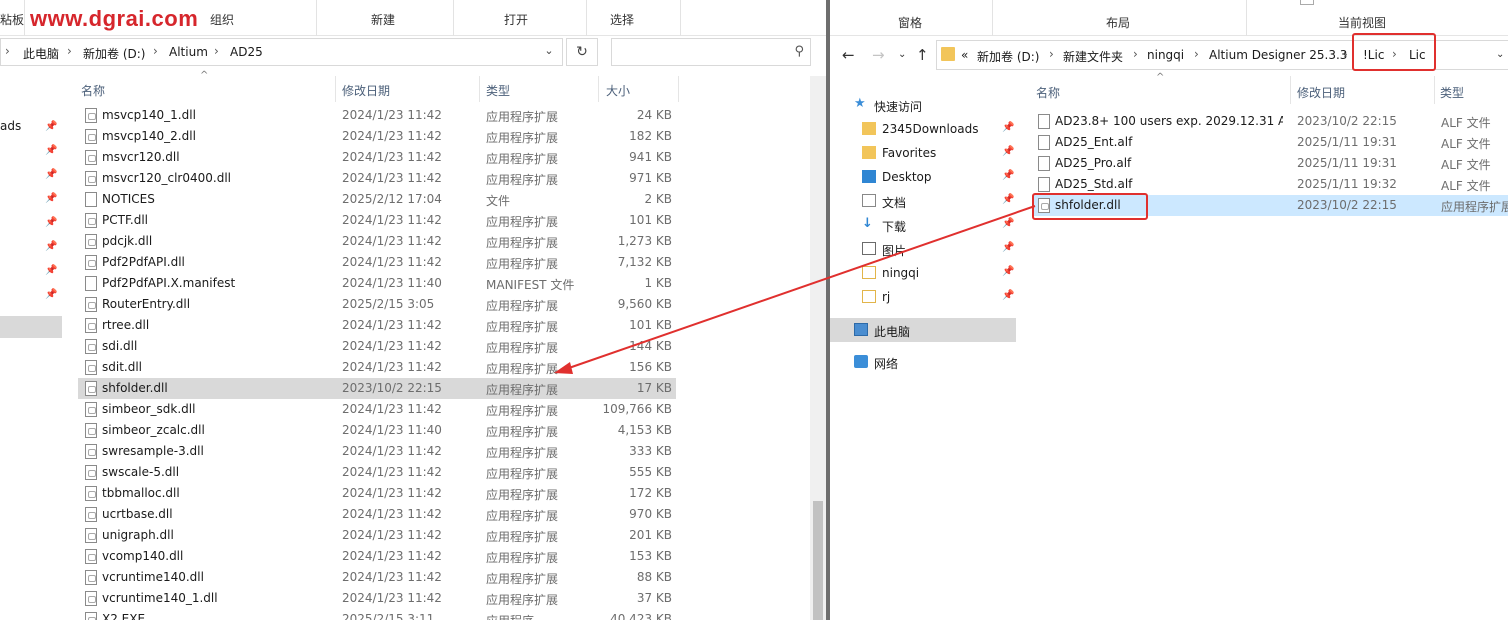  I want to click on column-header-size: 大小, so click(618, 90).